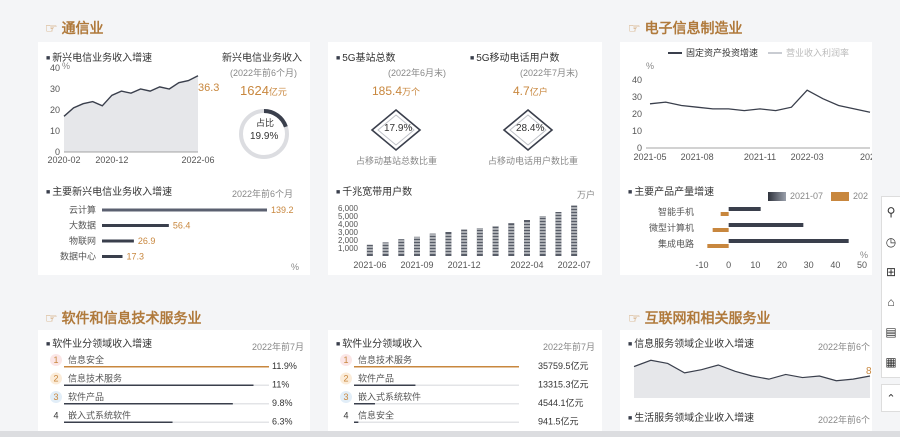 This screenshot has width=900, height=437. I want to click on bar-category-label: 智能手机, so click(676, 211).